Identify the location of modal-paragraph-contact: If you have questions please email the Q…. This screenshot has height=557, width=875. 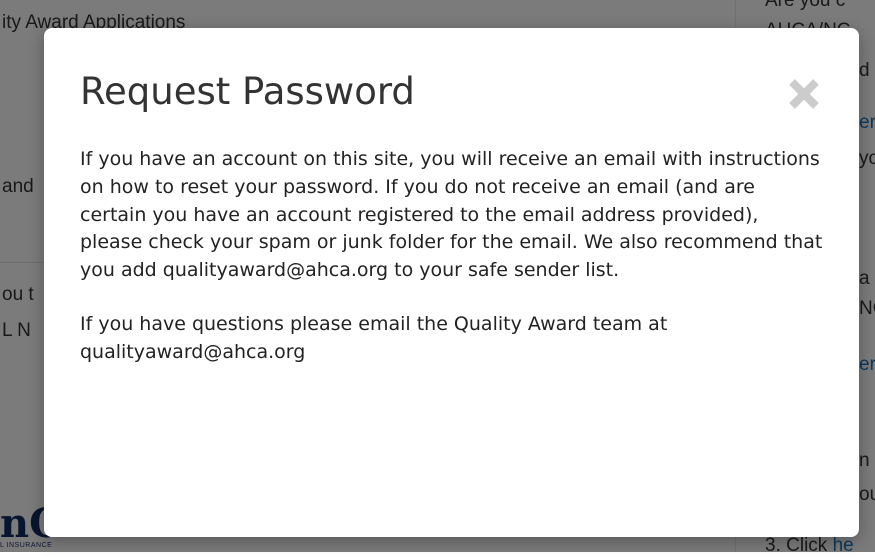
(374, 337).